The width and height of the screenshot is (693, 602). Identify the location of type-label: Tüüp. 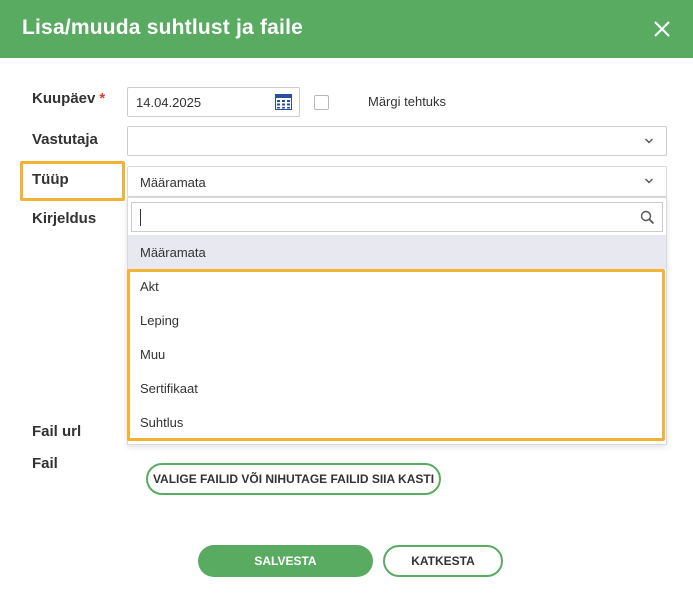
(50, 179).